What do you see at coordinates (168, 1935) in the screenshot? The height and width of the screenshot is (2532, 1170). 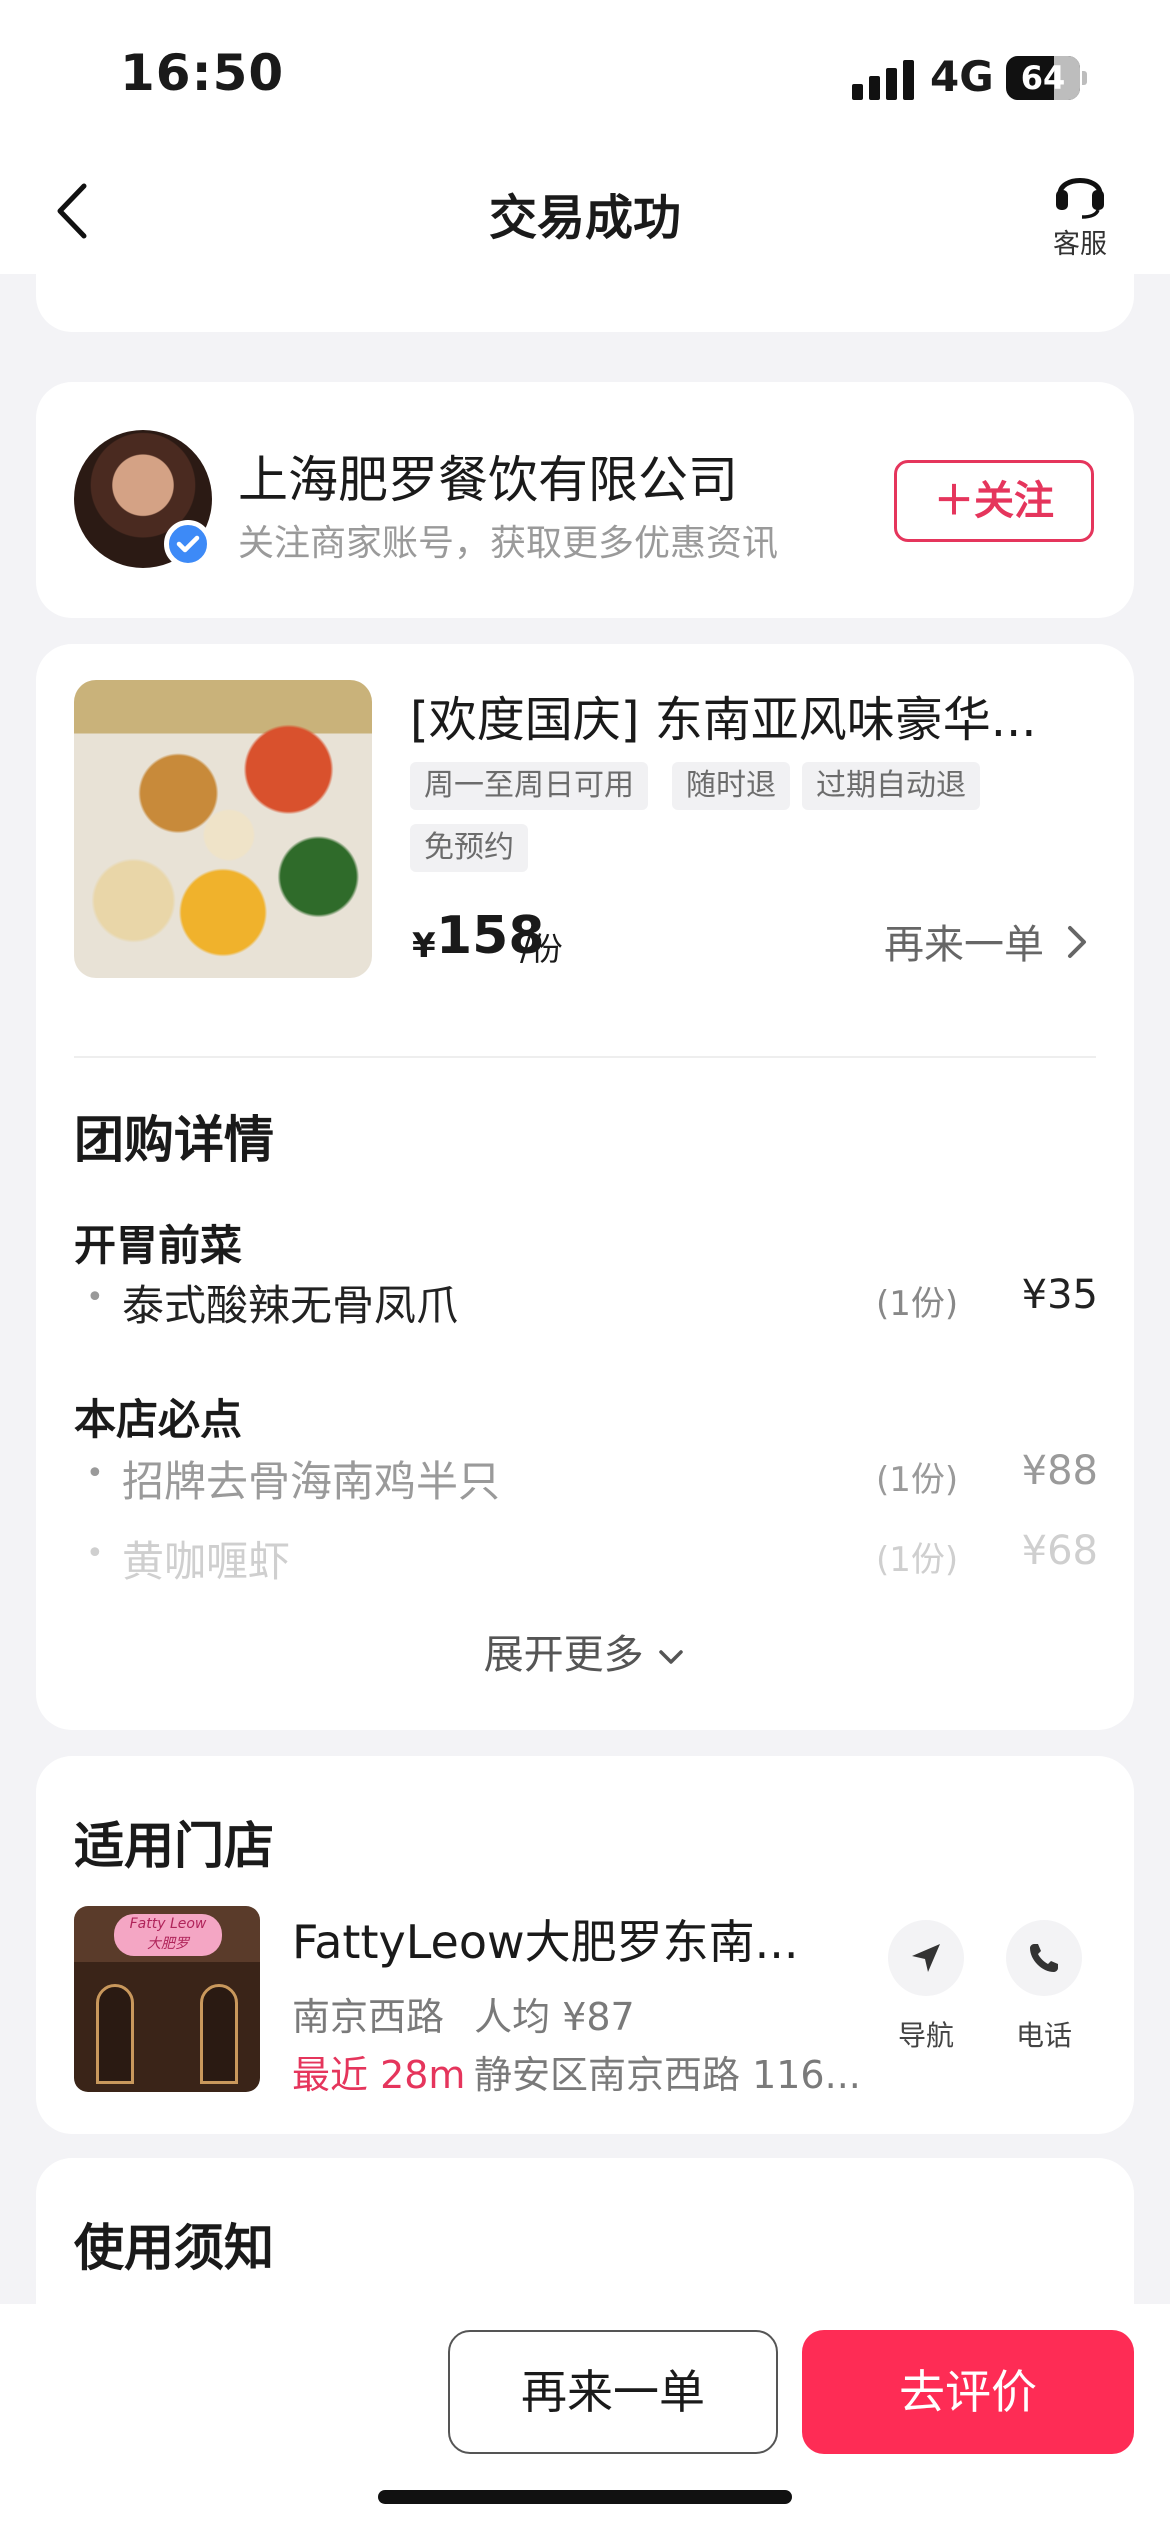 I see `store-sign: Fatty Leow 大肥罗` at bounding box center [168, 1935].